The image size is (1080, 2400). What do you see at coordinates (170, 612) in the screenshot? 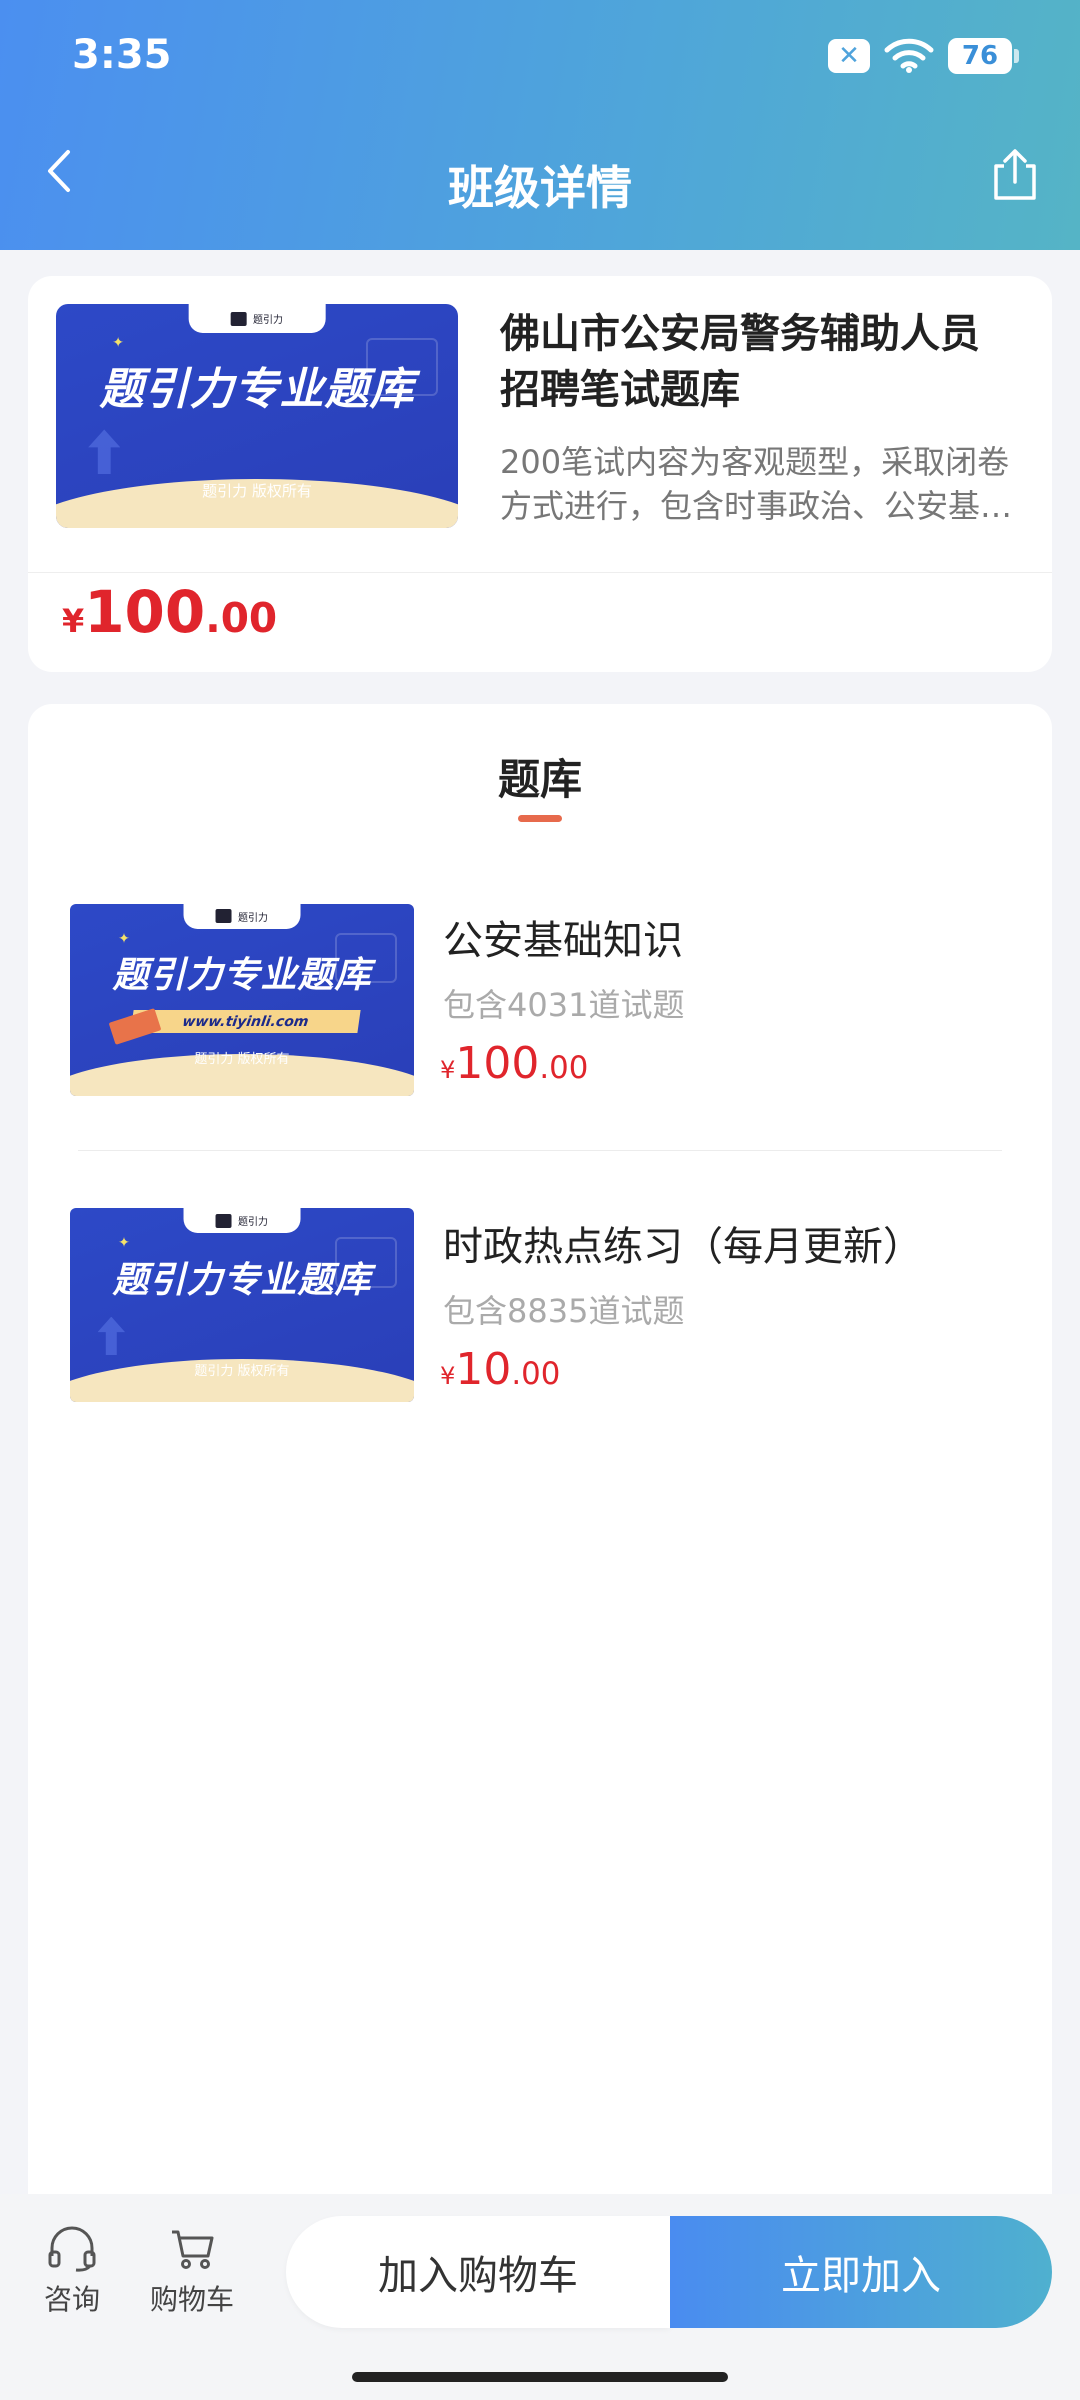
I see `course-price: ¥100.00` at bounding box center [170, 612].